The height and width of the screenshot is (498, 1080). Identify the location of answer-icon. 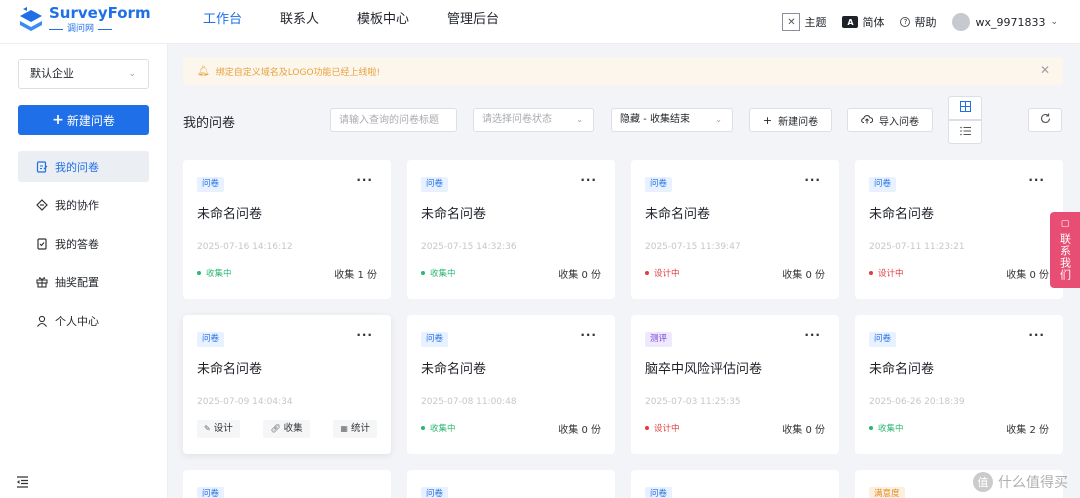
(42, 243).